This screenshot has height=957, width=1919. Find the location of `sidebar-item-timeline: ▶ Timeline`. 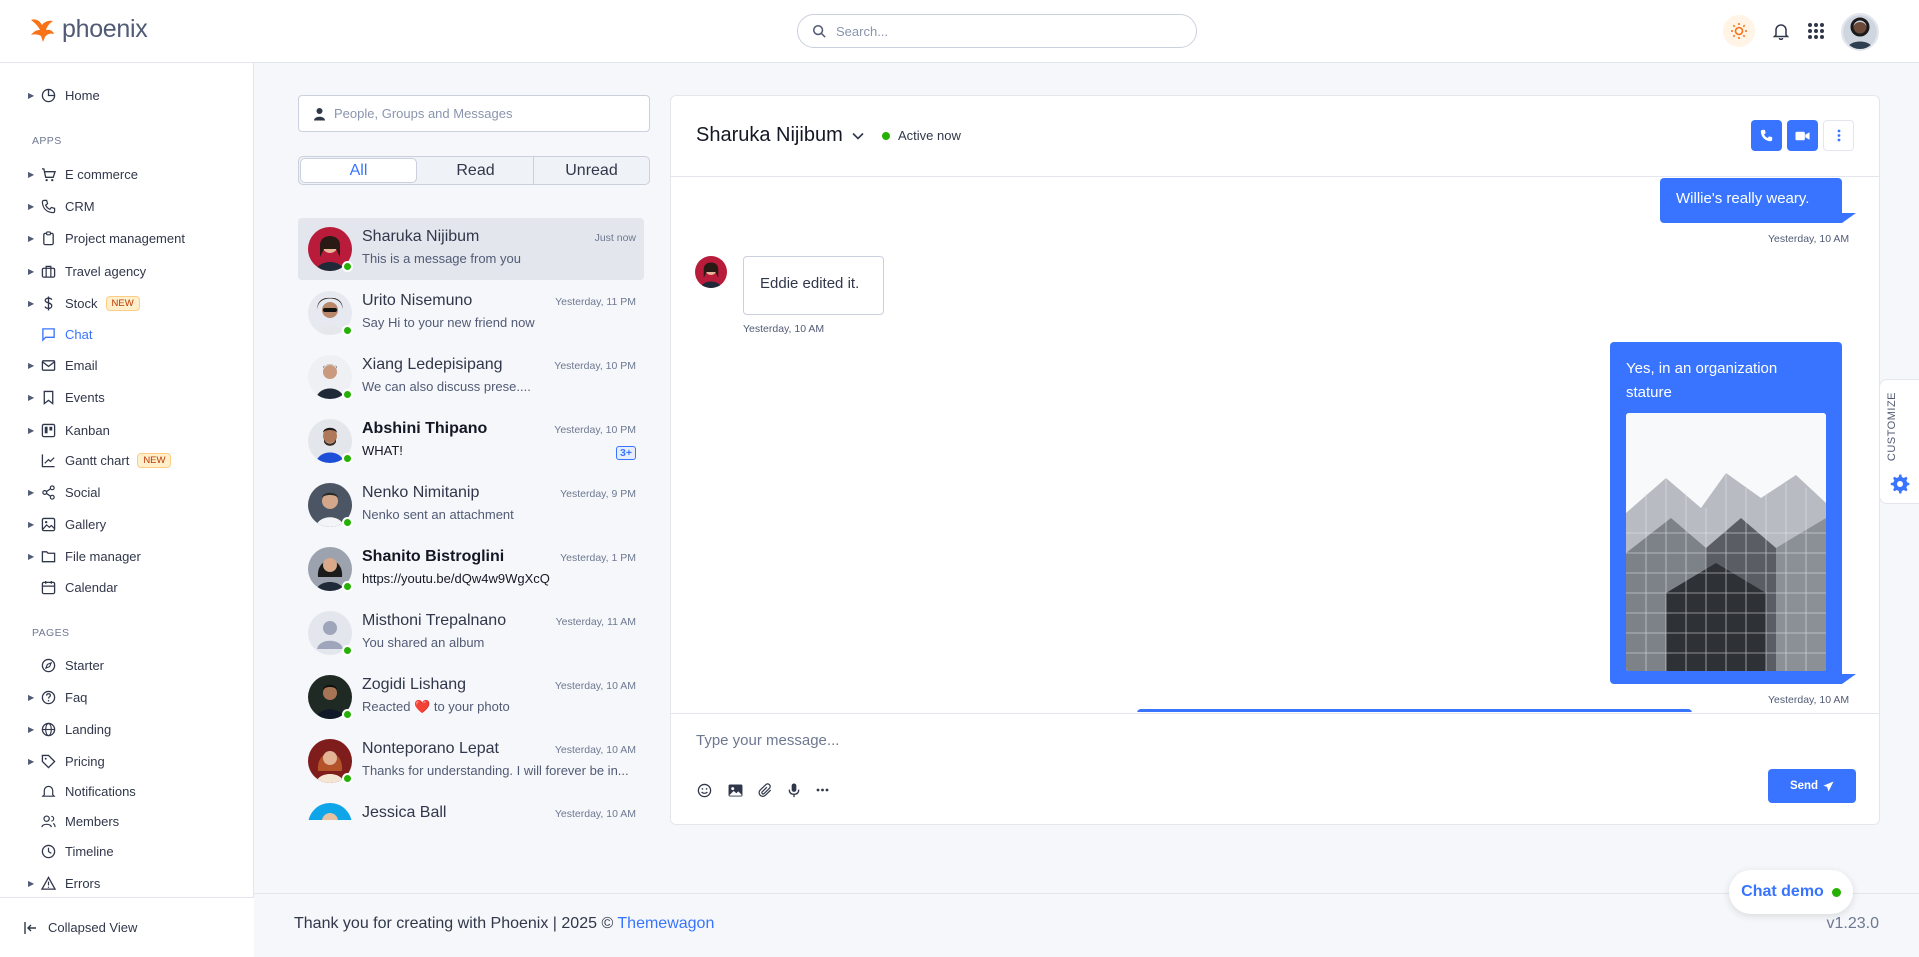

sidebar-item-timeline: ▶ Timeline is located at coordinates (138, 851).